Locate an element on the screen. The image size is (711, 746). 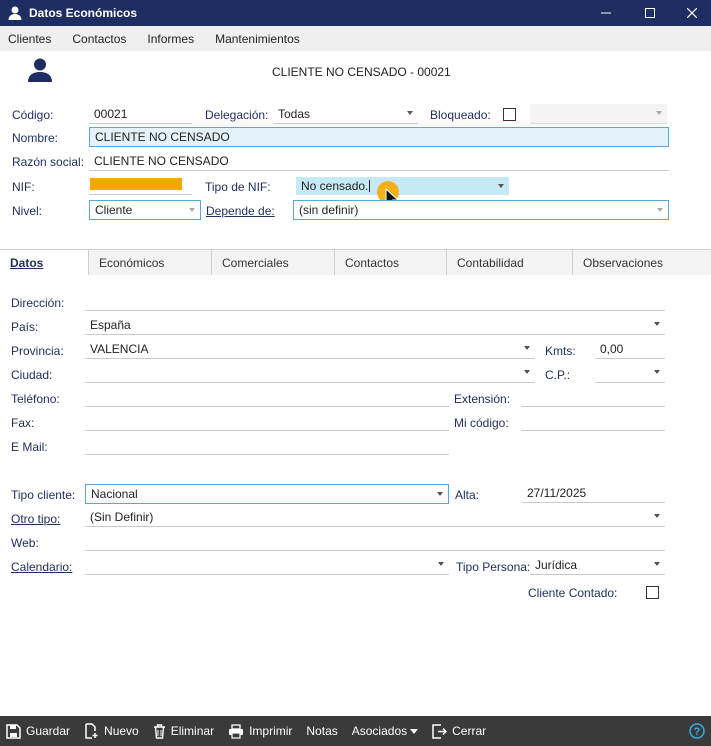
tab-datos: Datos is located at coordinates (44, 262).